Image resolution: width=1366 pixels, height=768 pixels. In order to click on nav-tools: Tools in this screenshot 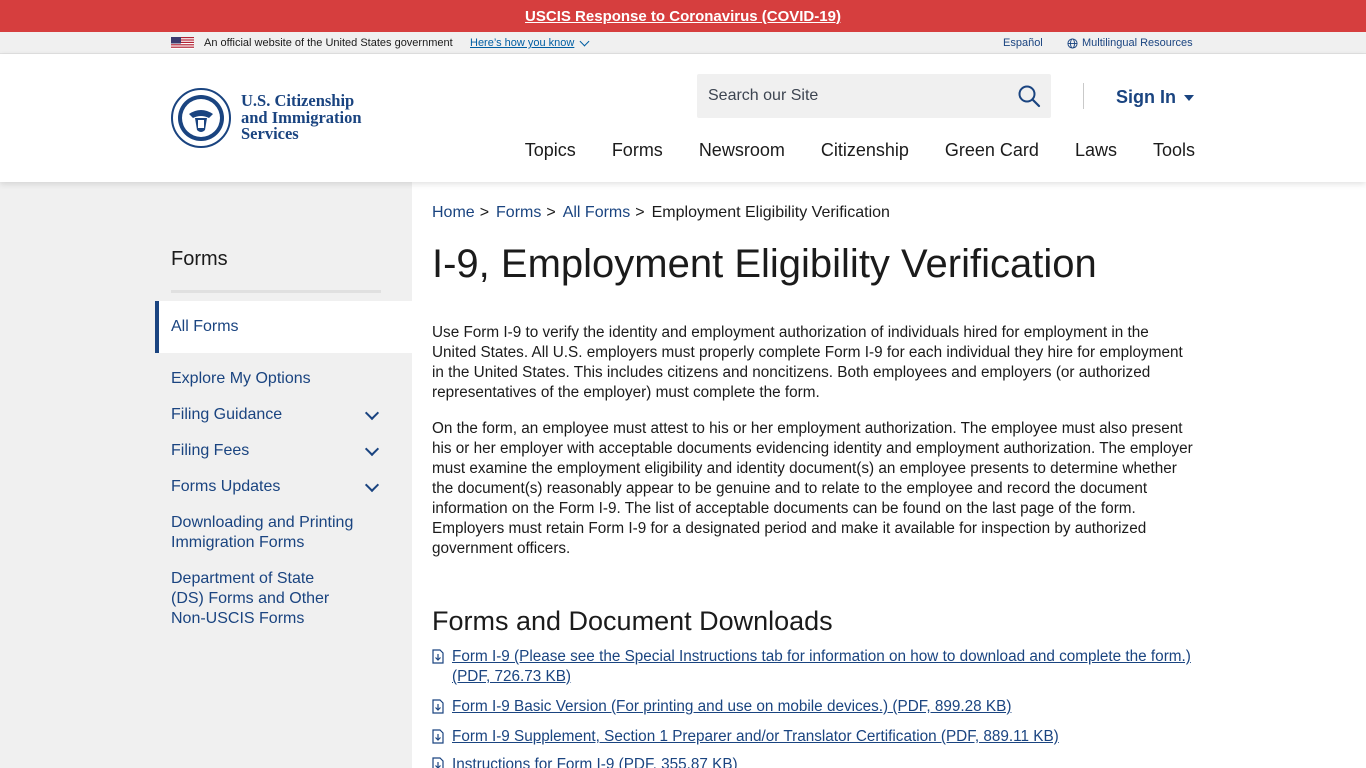, I will do `click(1174, 150)`.